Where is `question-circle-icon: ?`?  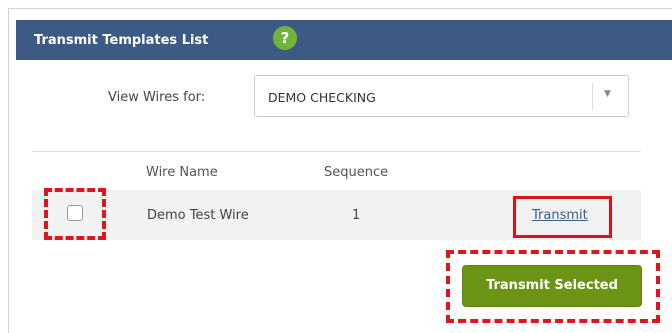 question-circle-icon: ? is located at coordinates (285, 38).